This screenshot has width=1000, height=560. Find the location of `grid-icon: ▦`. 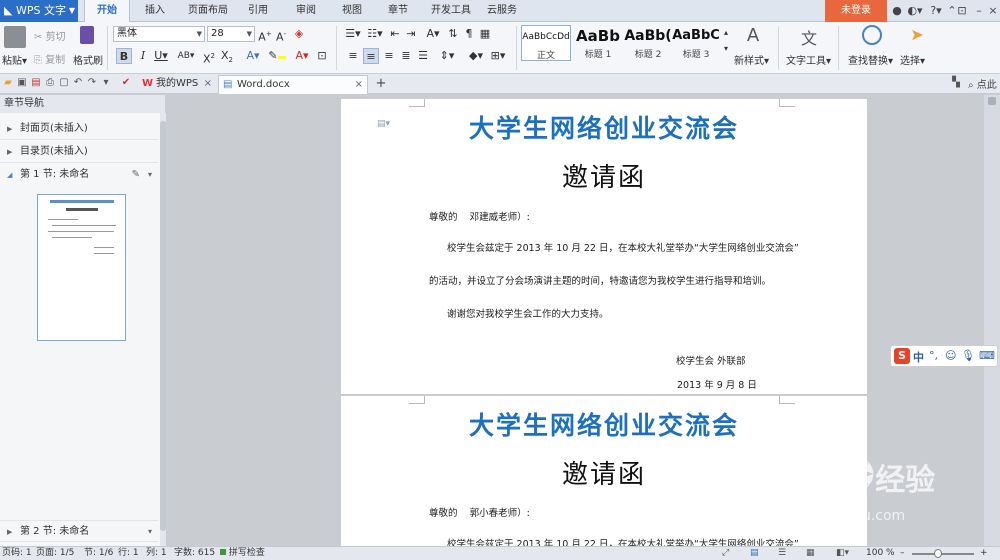

grid-icon: ▦ is located at coordinates (485, 34).